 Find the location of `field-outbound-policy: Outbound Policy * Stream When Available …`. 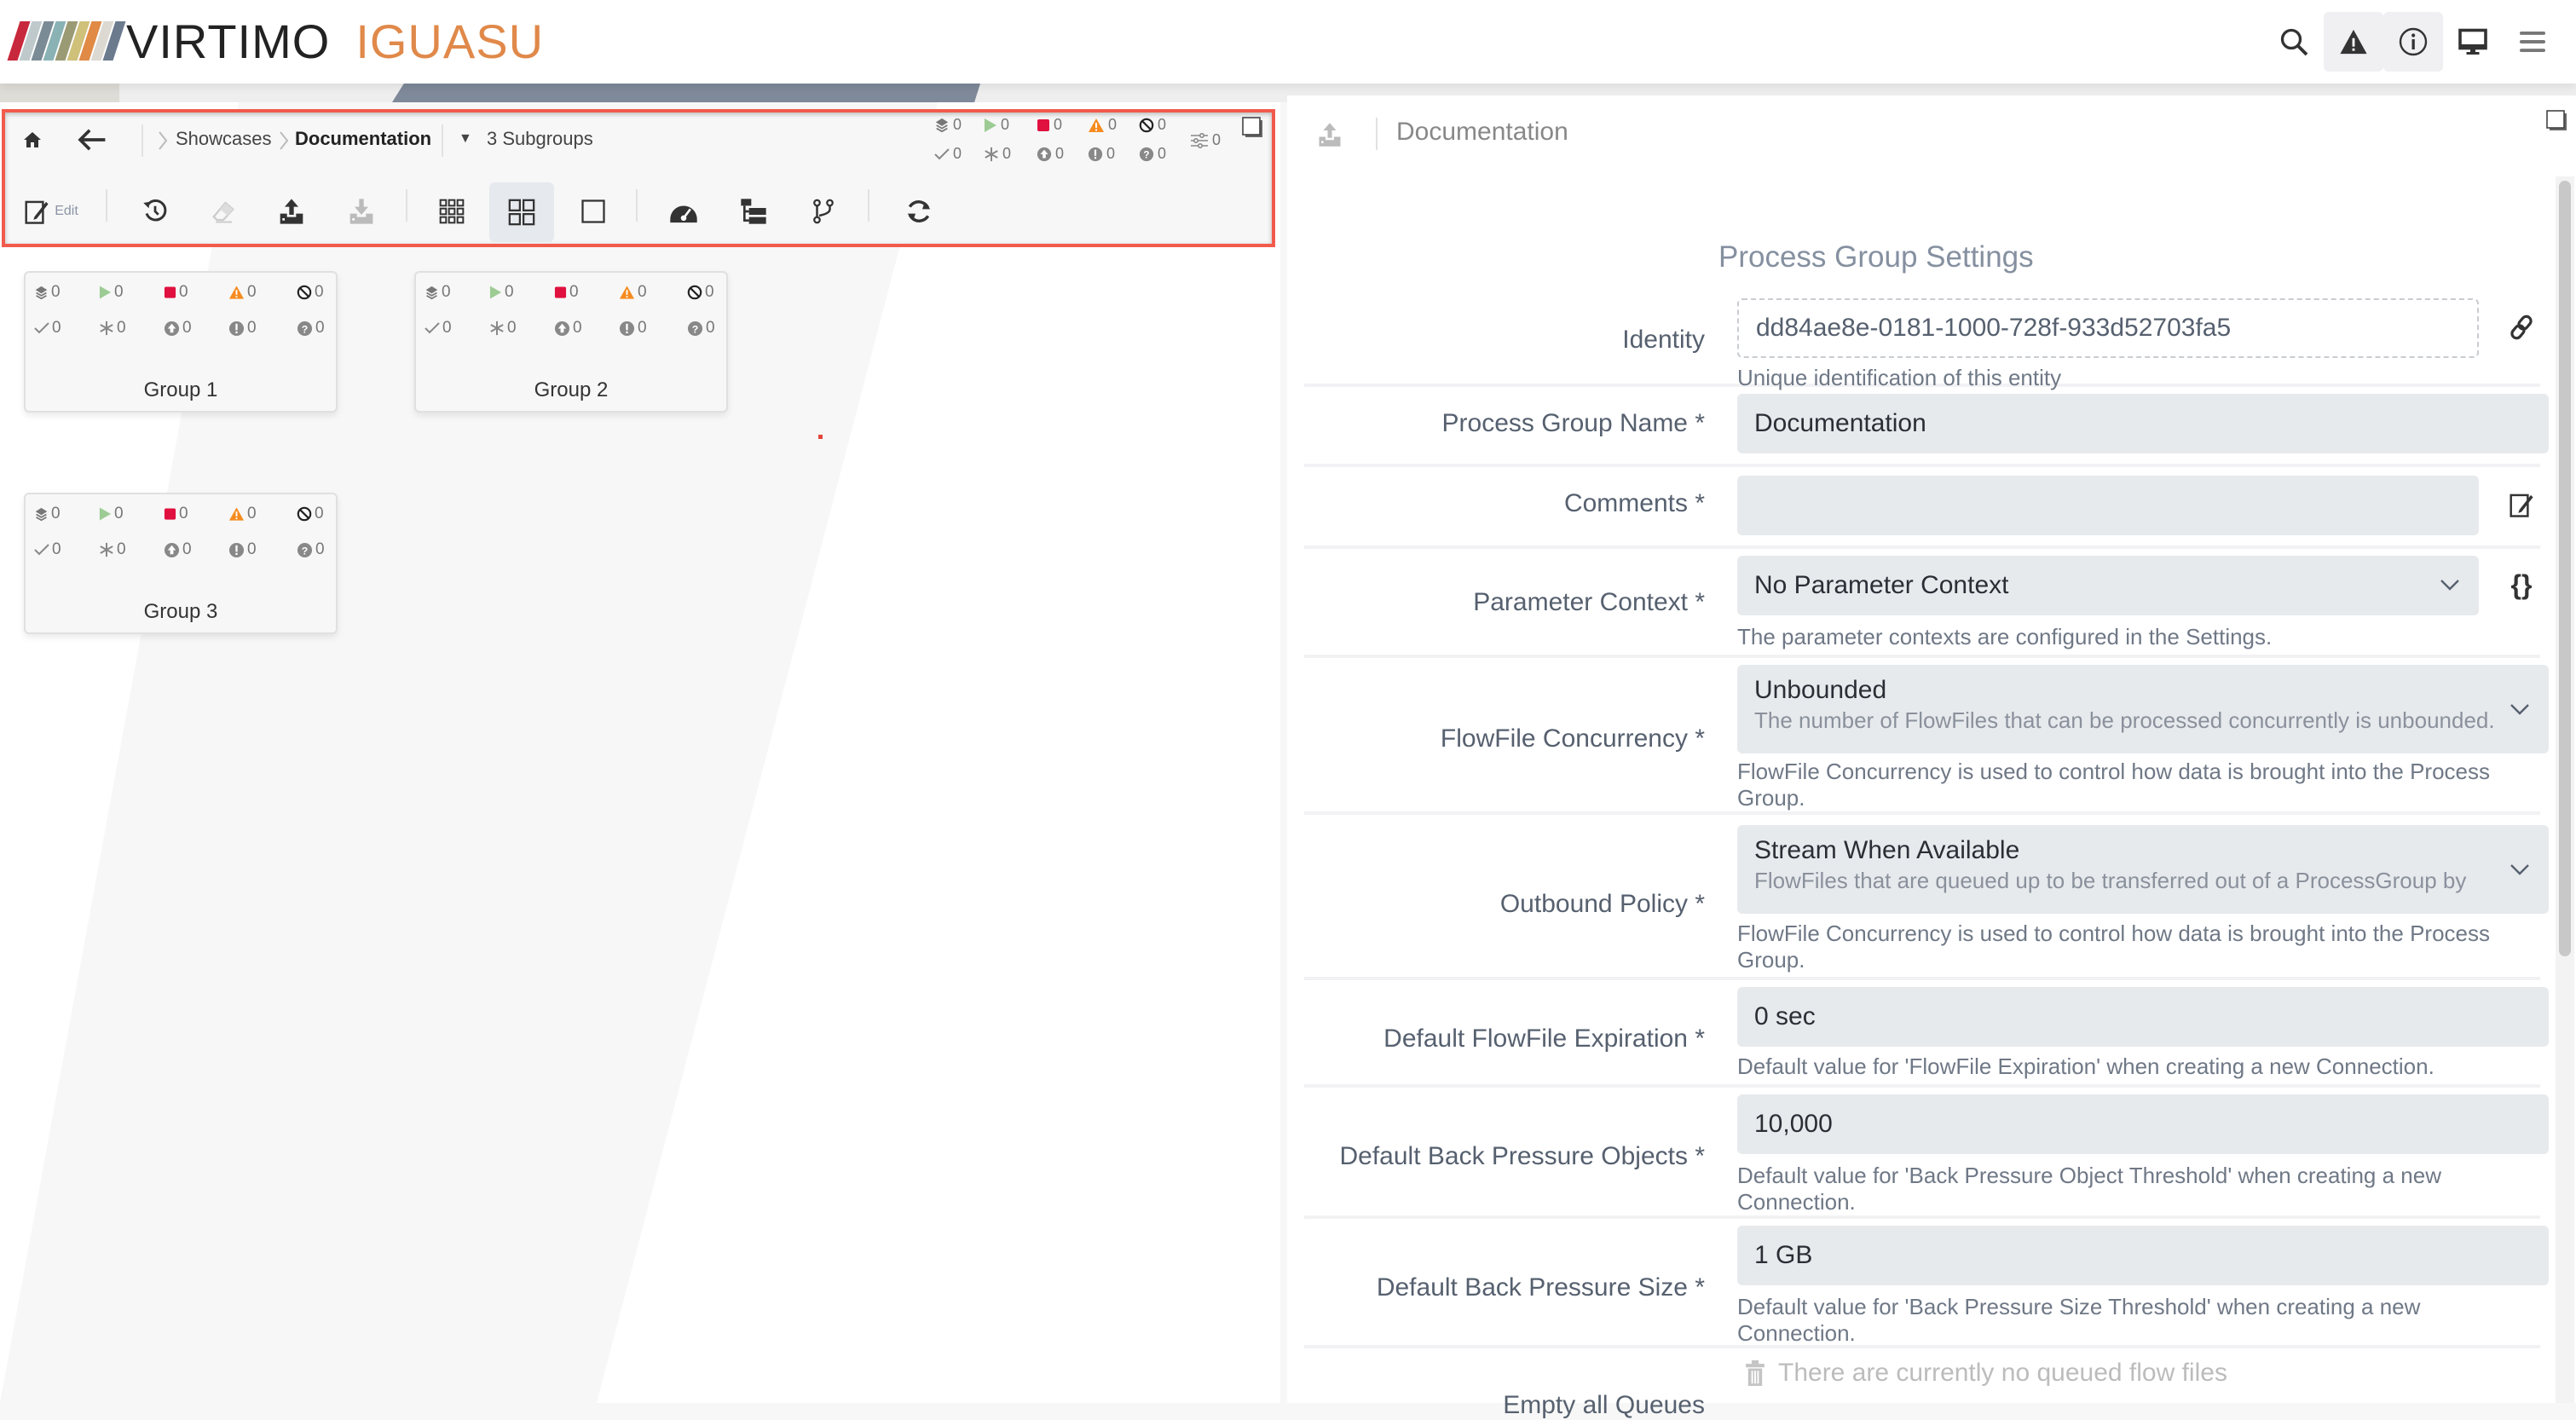

field-outbound-policy: Outbound Policy * Stream When Available … is located at coordinates (1926, 897).